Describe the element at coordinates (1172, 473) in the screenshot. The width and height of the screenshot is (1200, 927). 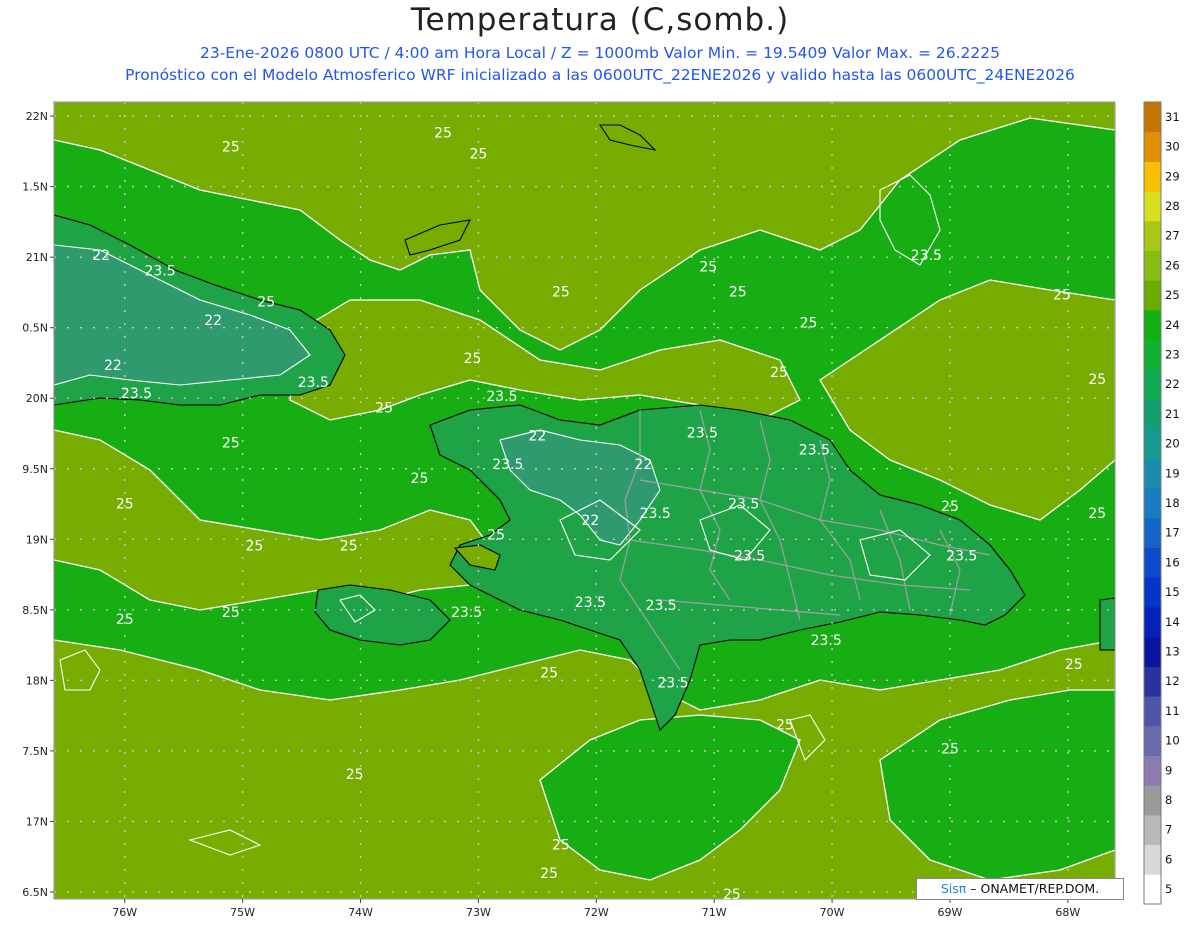
I see `colorbar-label: 19` at that location.